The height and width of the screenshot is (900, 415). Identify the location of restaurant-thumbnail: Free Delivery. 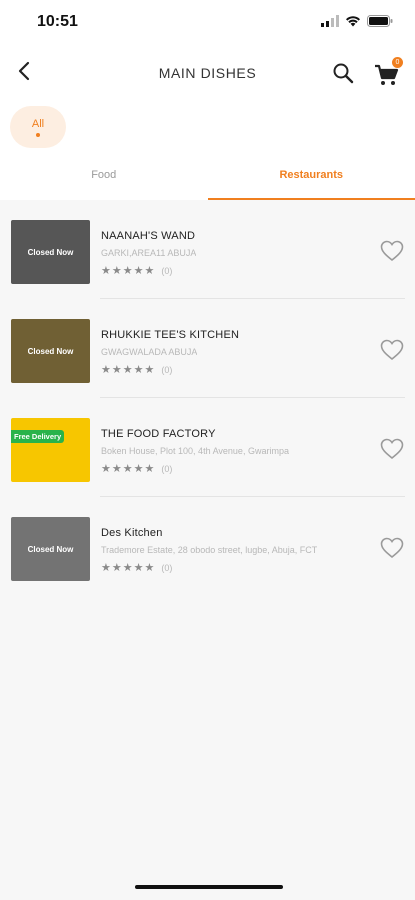
(50, 450).